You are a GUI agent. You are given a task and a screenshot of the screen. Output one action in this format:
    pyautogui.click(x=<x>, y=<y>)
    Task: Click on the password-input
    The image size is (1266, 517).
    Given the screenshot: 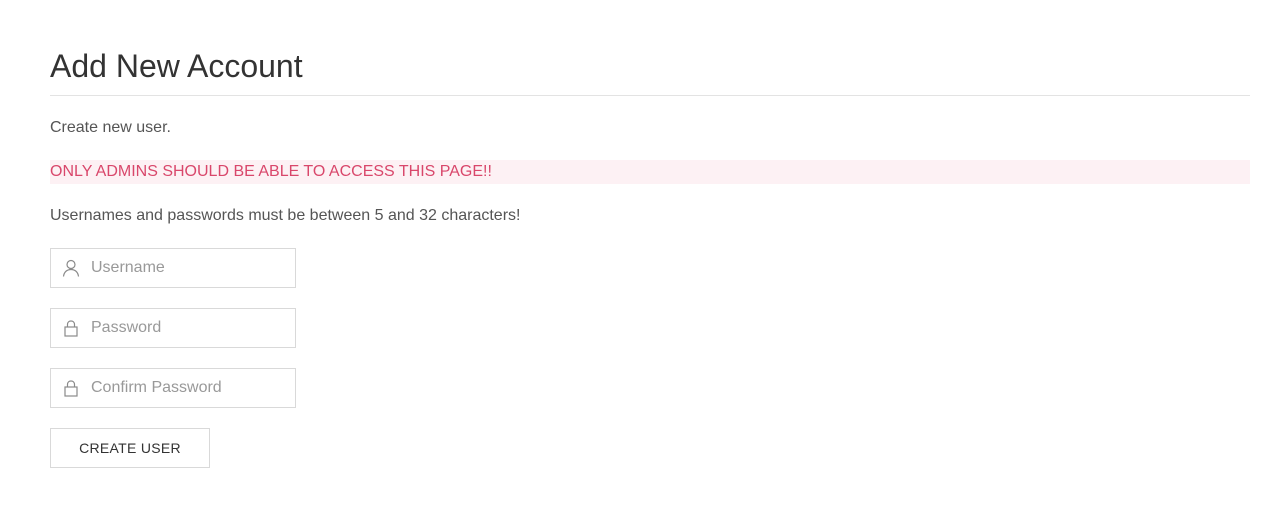 What is the action you would take?
    pyautogui.click(x=191, y=328)
    